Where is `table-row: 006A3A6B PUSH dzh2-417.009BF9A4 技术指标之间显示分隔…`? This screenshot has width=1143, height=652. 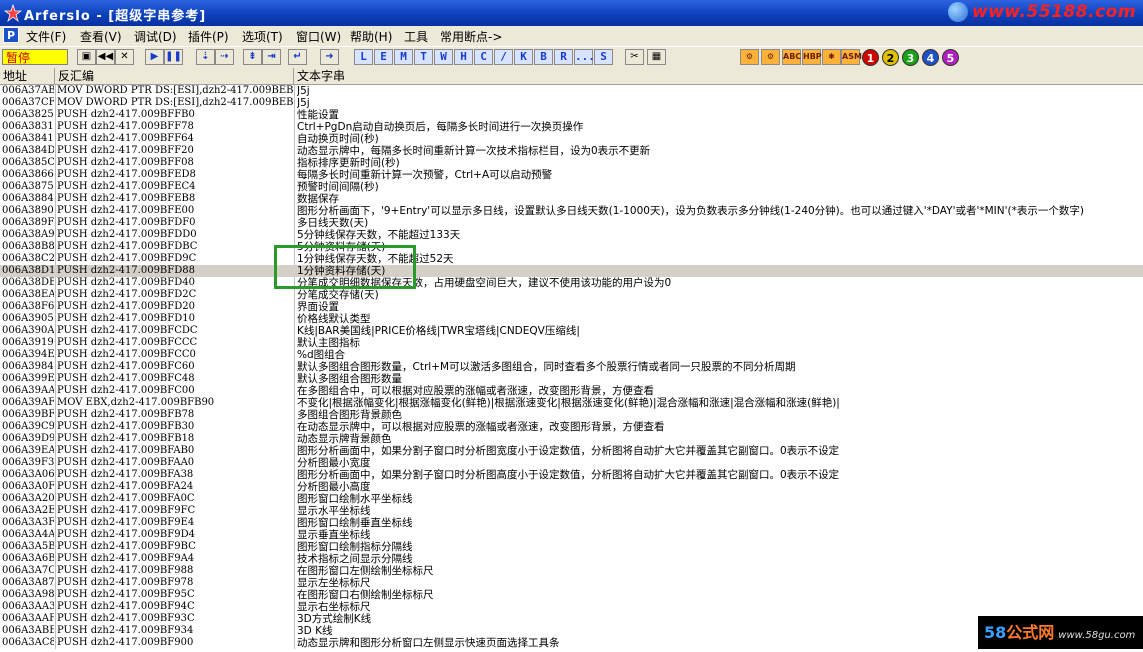
table-row: 006A3A6B PUSH dzh2-417.009BF9A4 技术指标之间显示分隔… is located at coordinates (571, 559).